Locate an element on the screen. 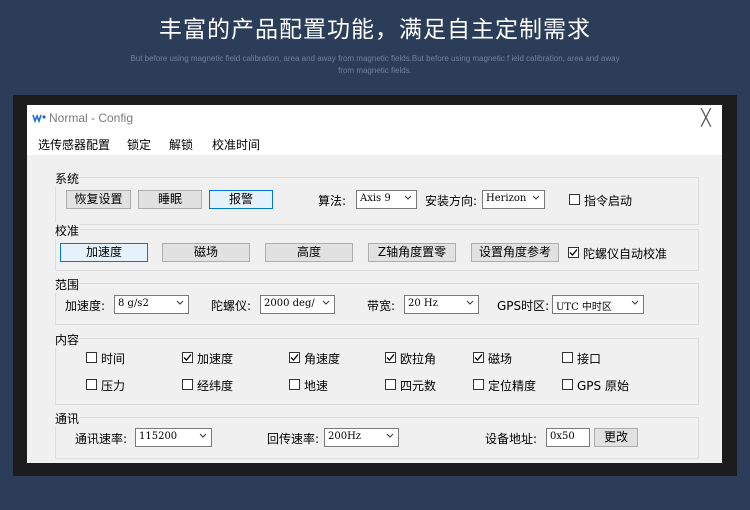 The image size is (750, 510). device-address-input: 0x50 is located at coordinates (568, 437).